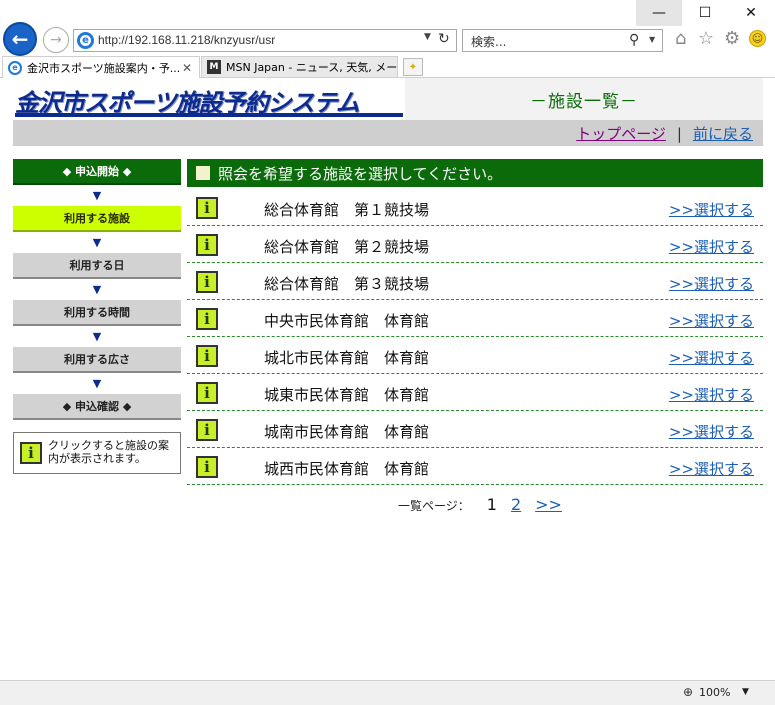 This screenshot has width=775, height=705. I want to click on pager-next: >>, so click(548, 504).